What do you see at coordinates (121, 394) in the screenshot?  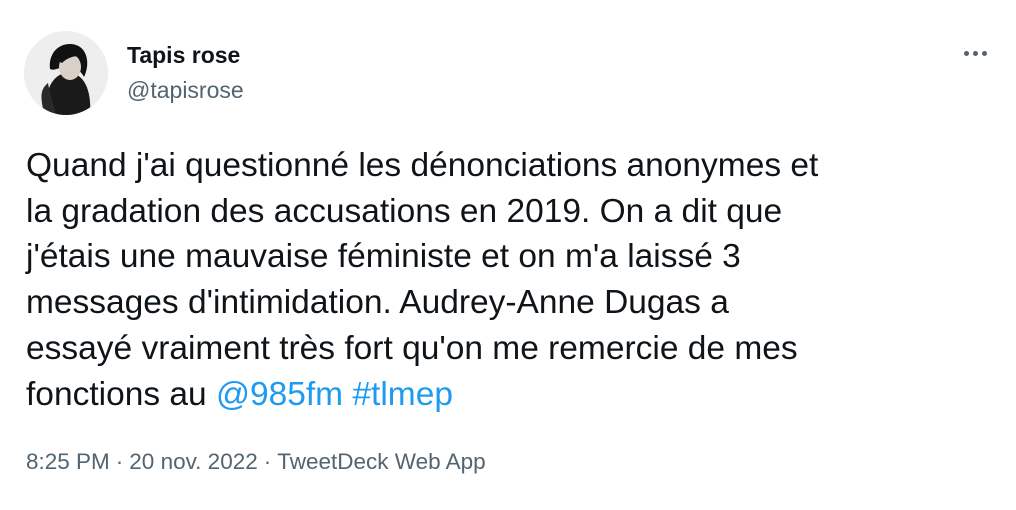 I see `tweet-line: fonctions au` at bounding box center [121, 394].